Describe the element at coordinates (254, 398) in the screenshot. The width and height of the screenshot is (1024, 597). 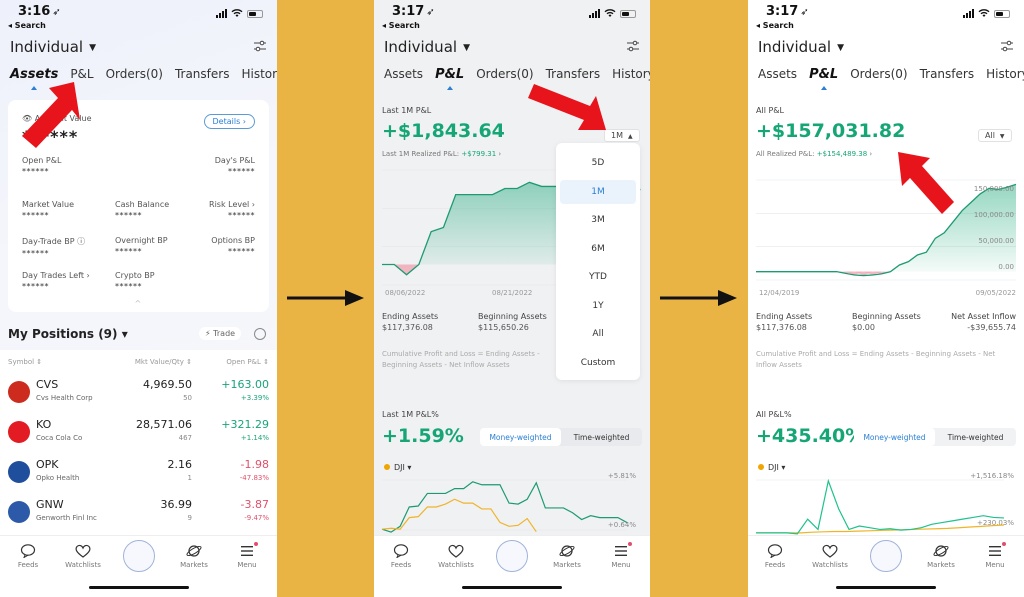
I see `position-open-pl-pct: +3.39%` at that location.